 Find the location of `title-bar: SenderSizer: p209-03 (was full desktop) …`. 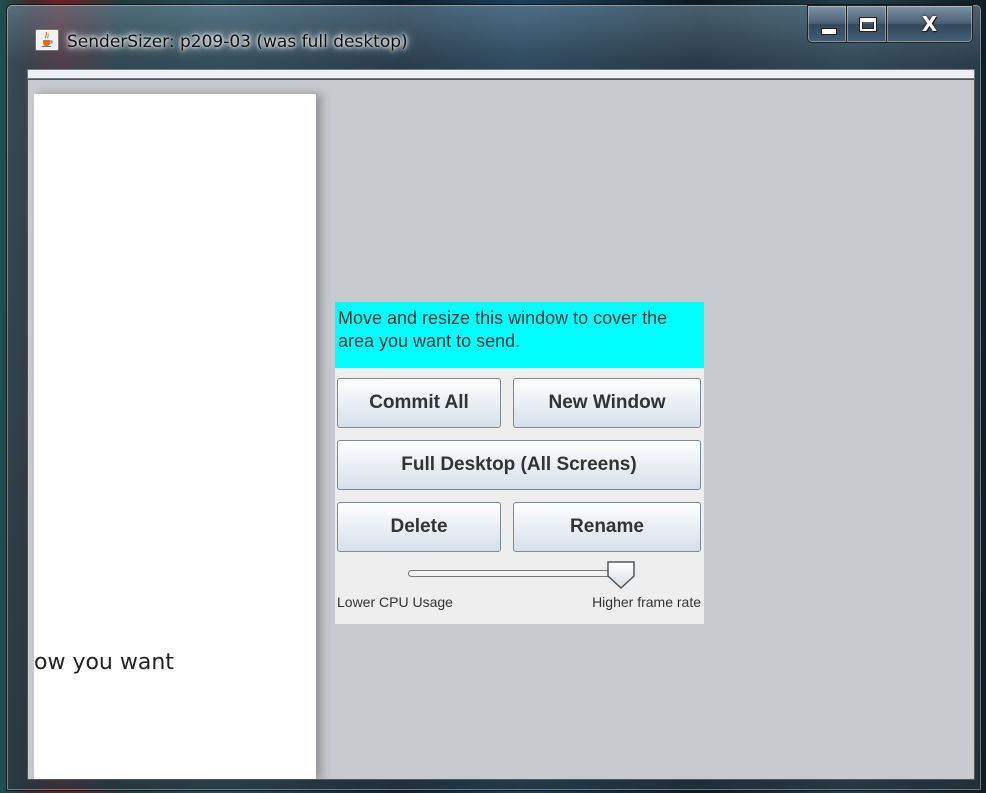

title-bar: SenderSizer: p209-03 (was full desktop) … is located at coordinates (494, 35).